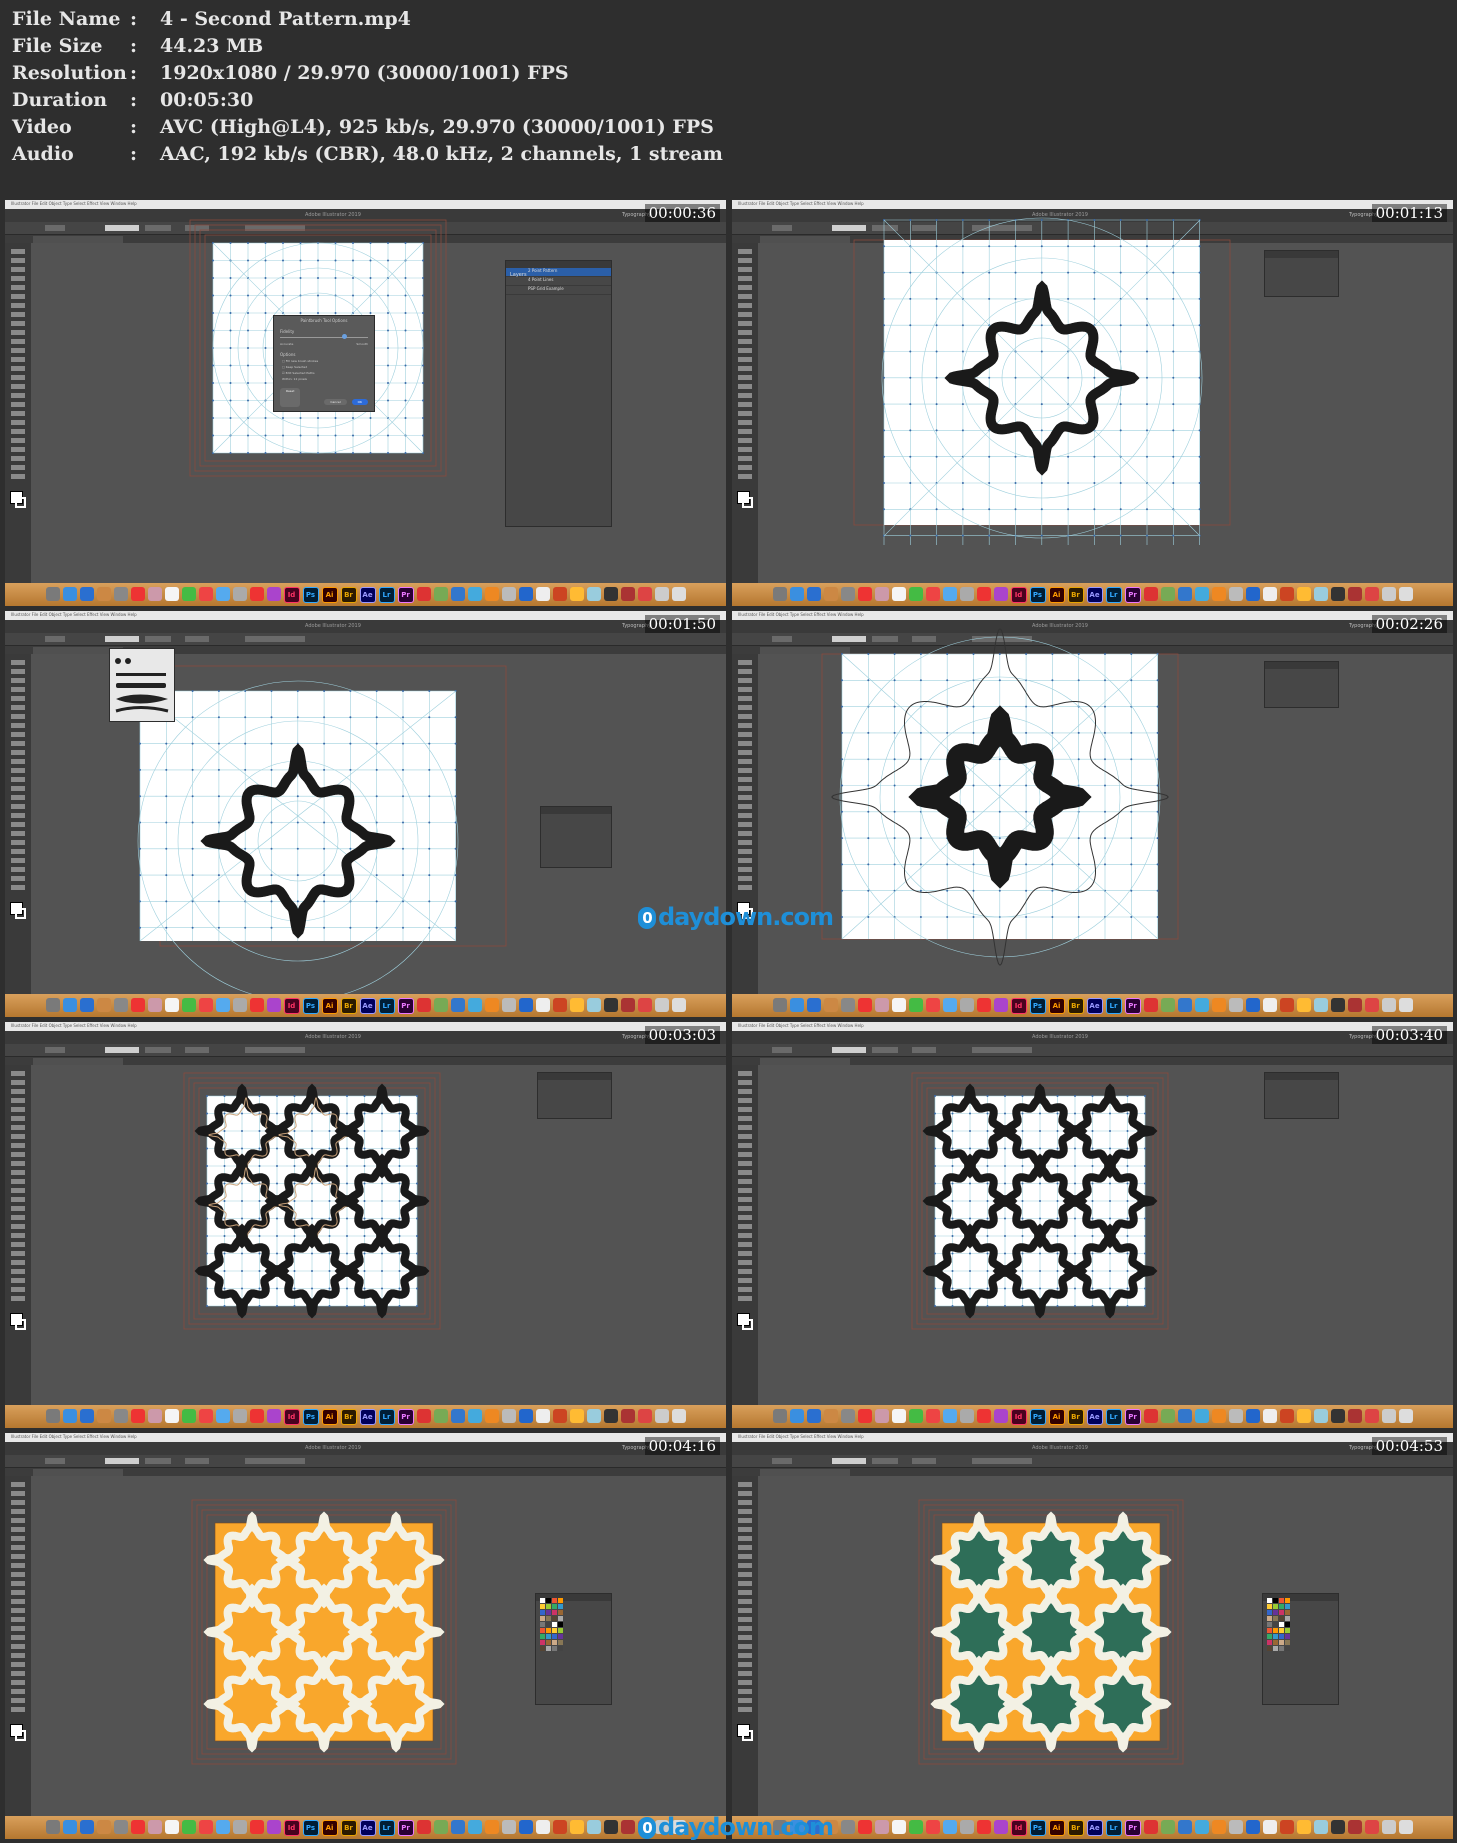  What do you see at coordinates (328, 367) in the screenshot?
I see `keep-selected-checkbox: □ Keep Selected` at bounding box center [328, 367].